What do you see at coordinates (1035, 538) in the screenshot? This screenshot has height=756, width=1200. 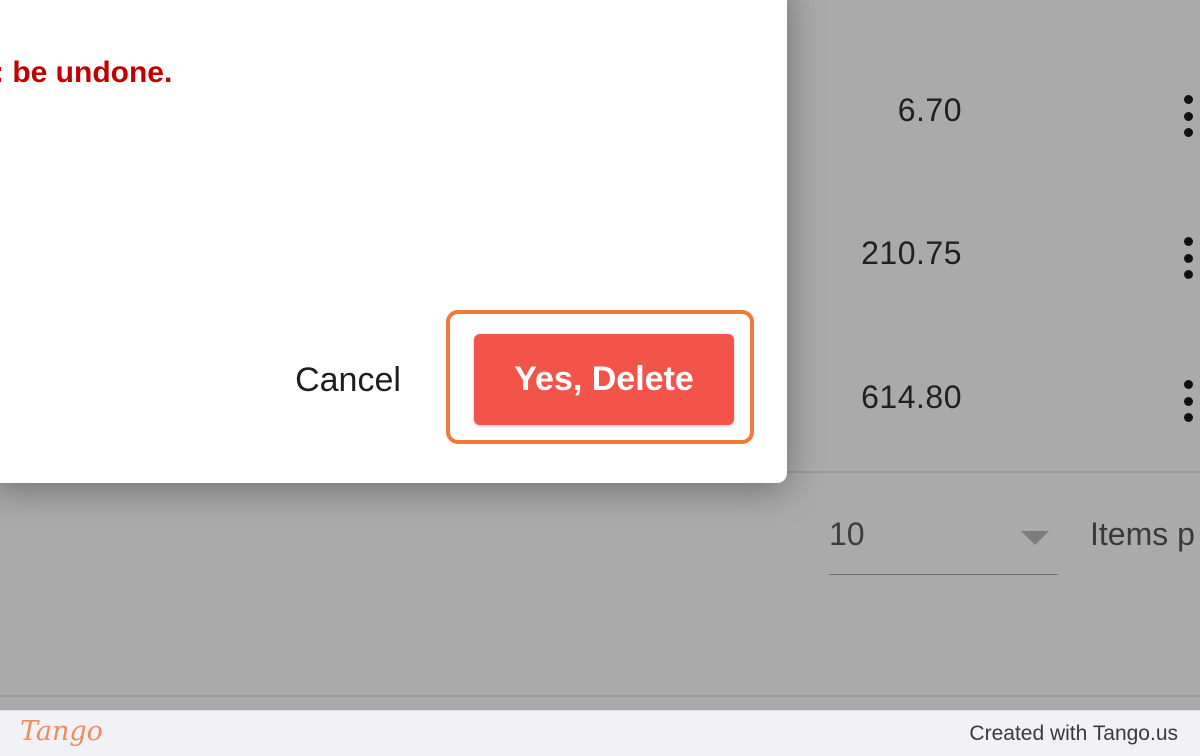 I see `caret-down-icon` at bounding box center [1035, 538].